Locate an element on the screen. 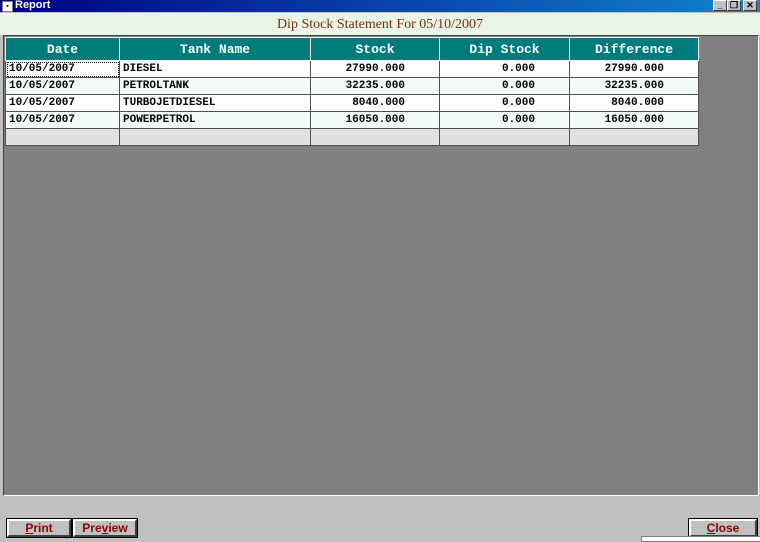  window-title: Report is located at coordinates (33, 5).